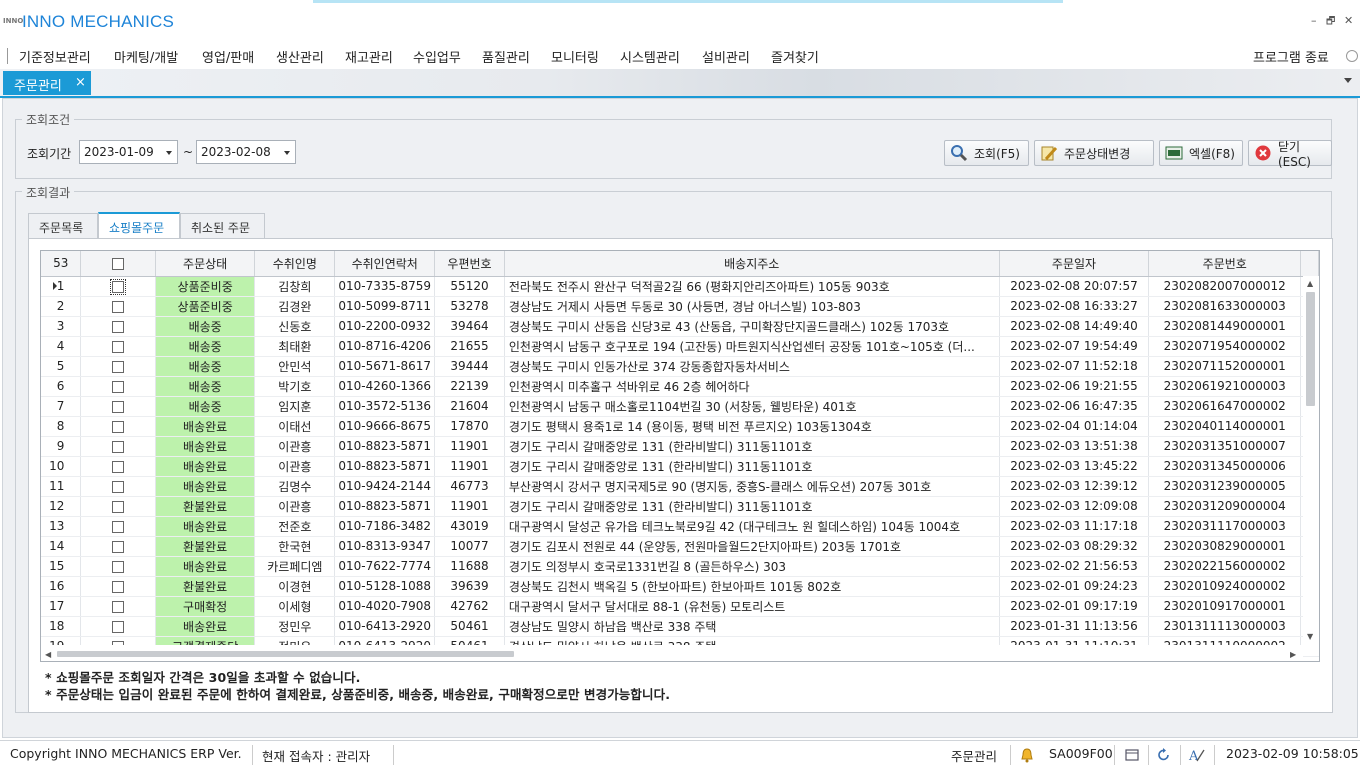 The image size is (1360, 768). What do you see at coordinates (295, 626) in the screenshot?
I see `cell-name: 정민우` at bounding box center [295, 626].